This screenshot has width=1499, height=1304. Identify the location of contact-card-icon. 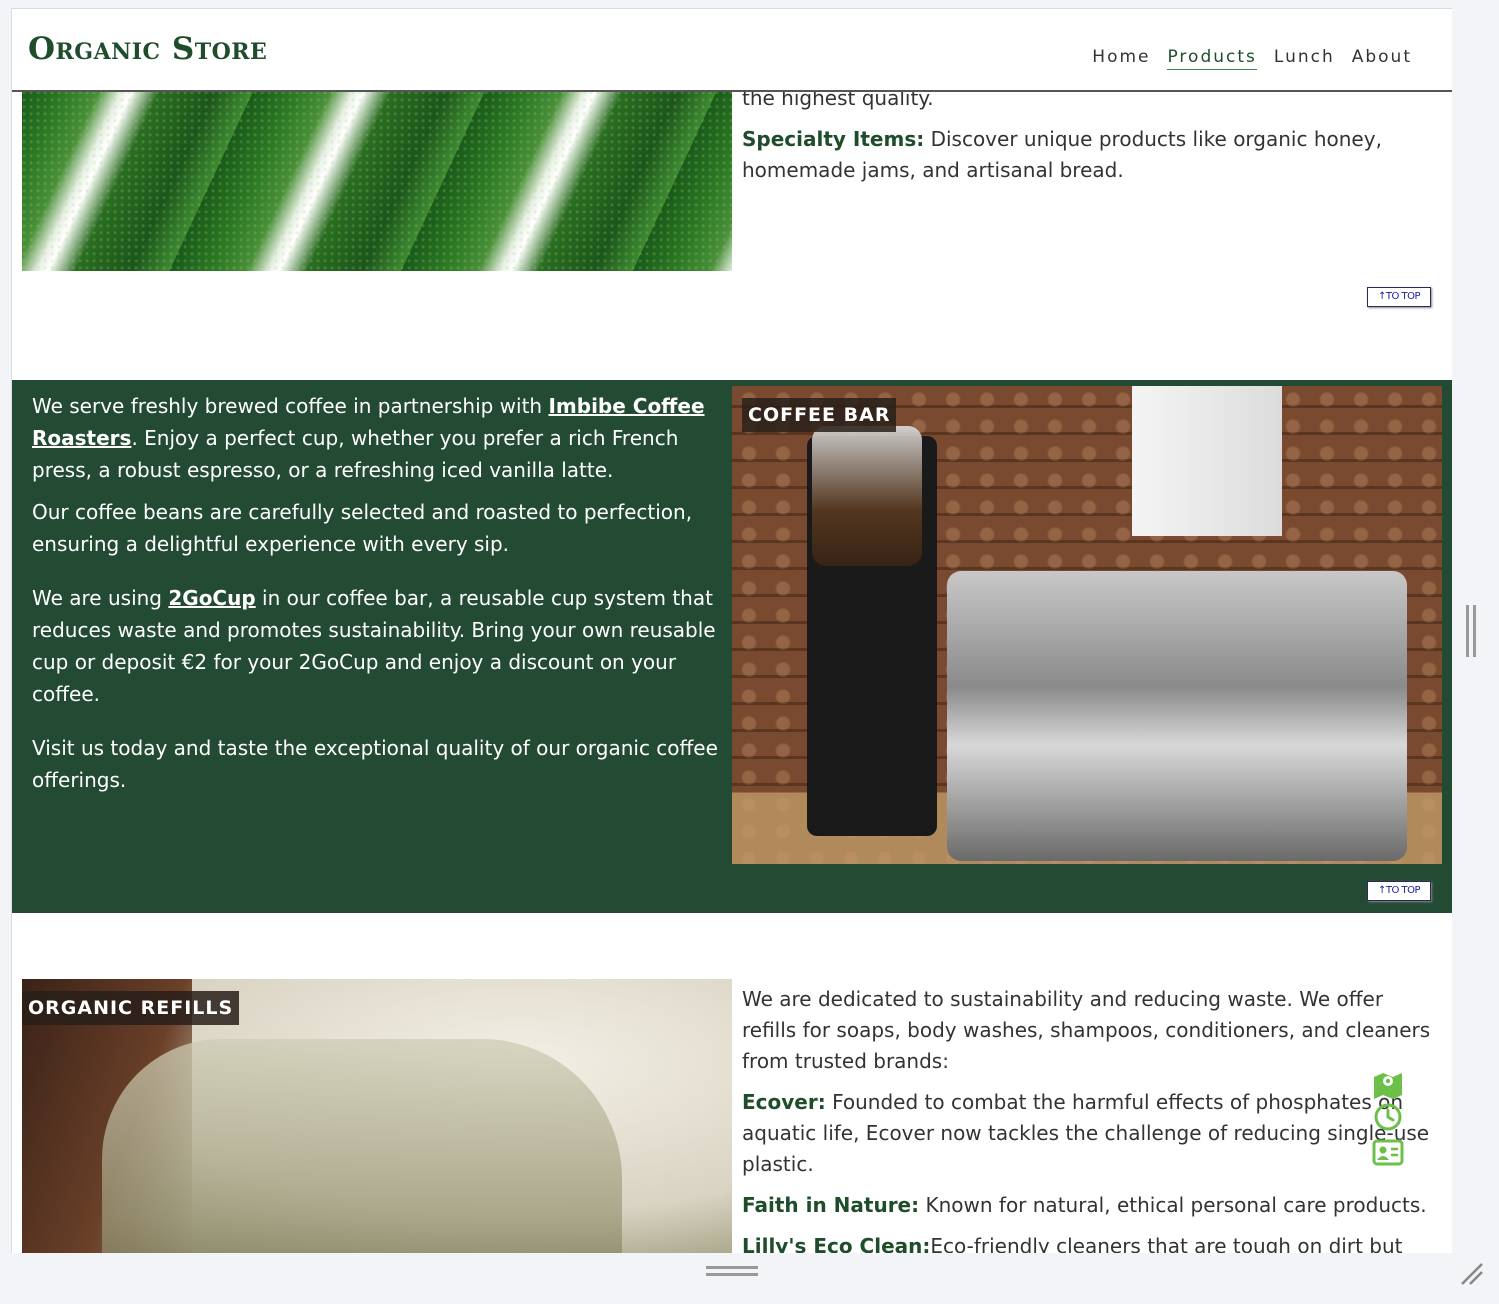
(1388, 1152).